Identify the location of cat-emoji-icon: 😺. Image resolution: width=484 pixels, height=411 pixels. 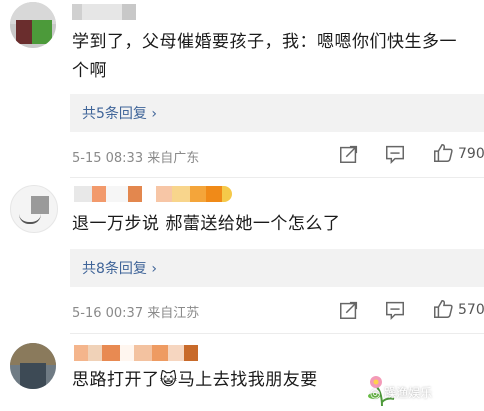
(168, 380).